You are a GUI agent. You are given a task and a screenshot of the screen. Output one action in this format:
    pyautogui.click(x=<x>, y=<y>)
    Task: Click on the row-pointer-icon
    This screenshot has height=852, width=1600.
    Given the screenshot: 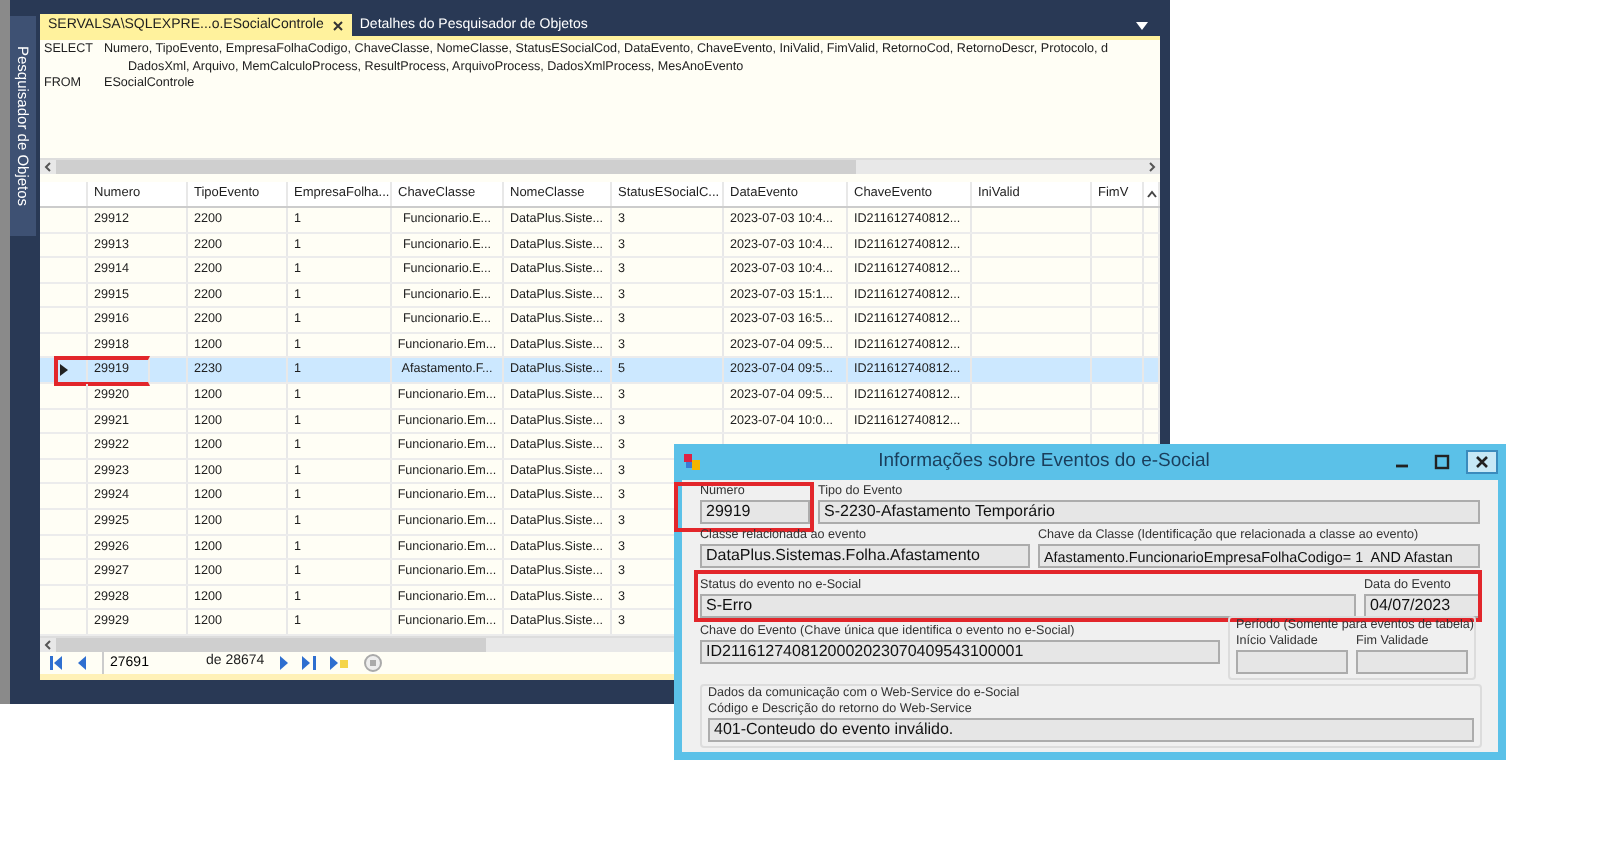 What is the action you would take?
    pyautogui.click(x=63, y=370)
    